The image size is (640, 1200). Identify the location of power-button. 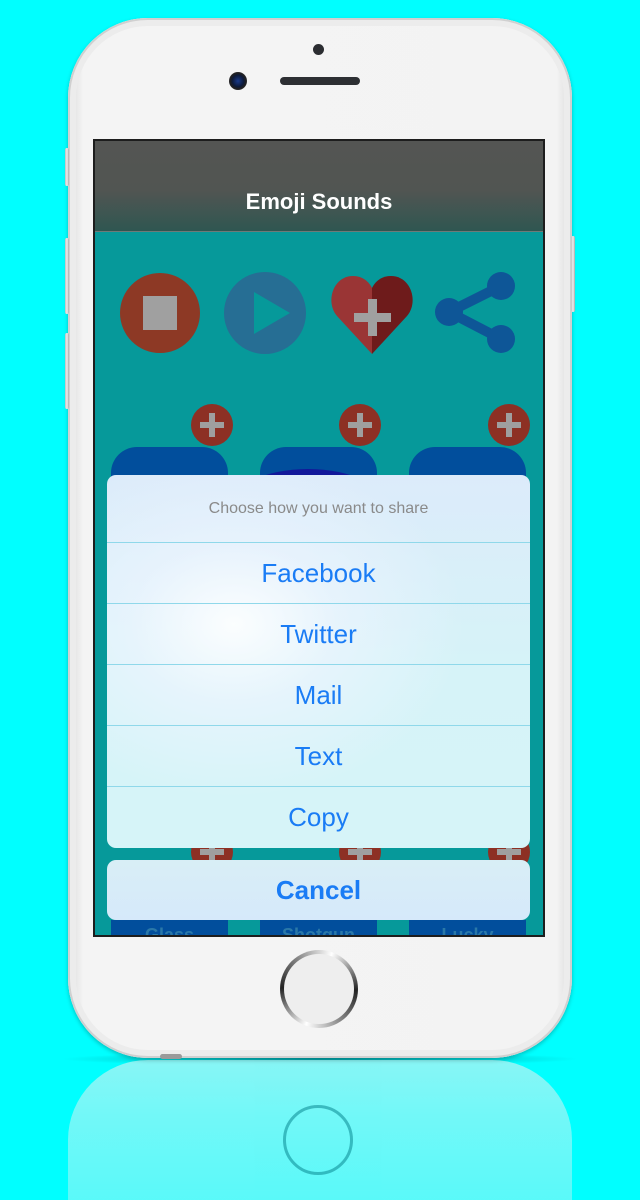
(573, 274).